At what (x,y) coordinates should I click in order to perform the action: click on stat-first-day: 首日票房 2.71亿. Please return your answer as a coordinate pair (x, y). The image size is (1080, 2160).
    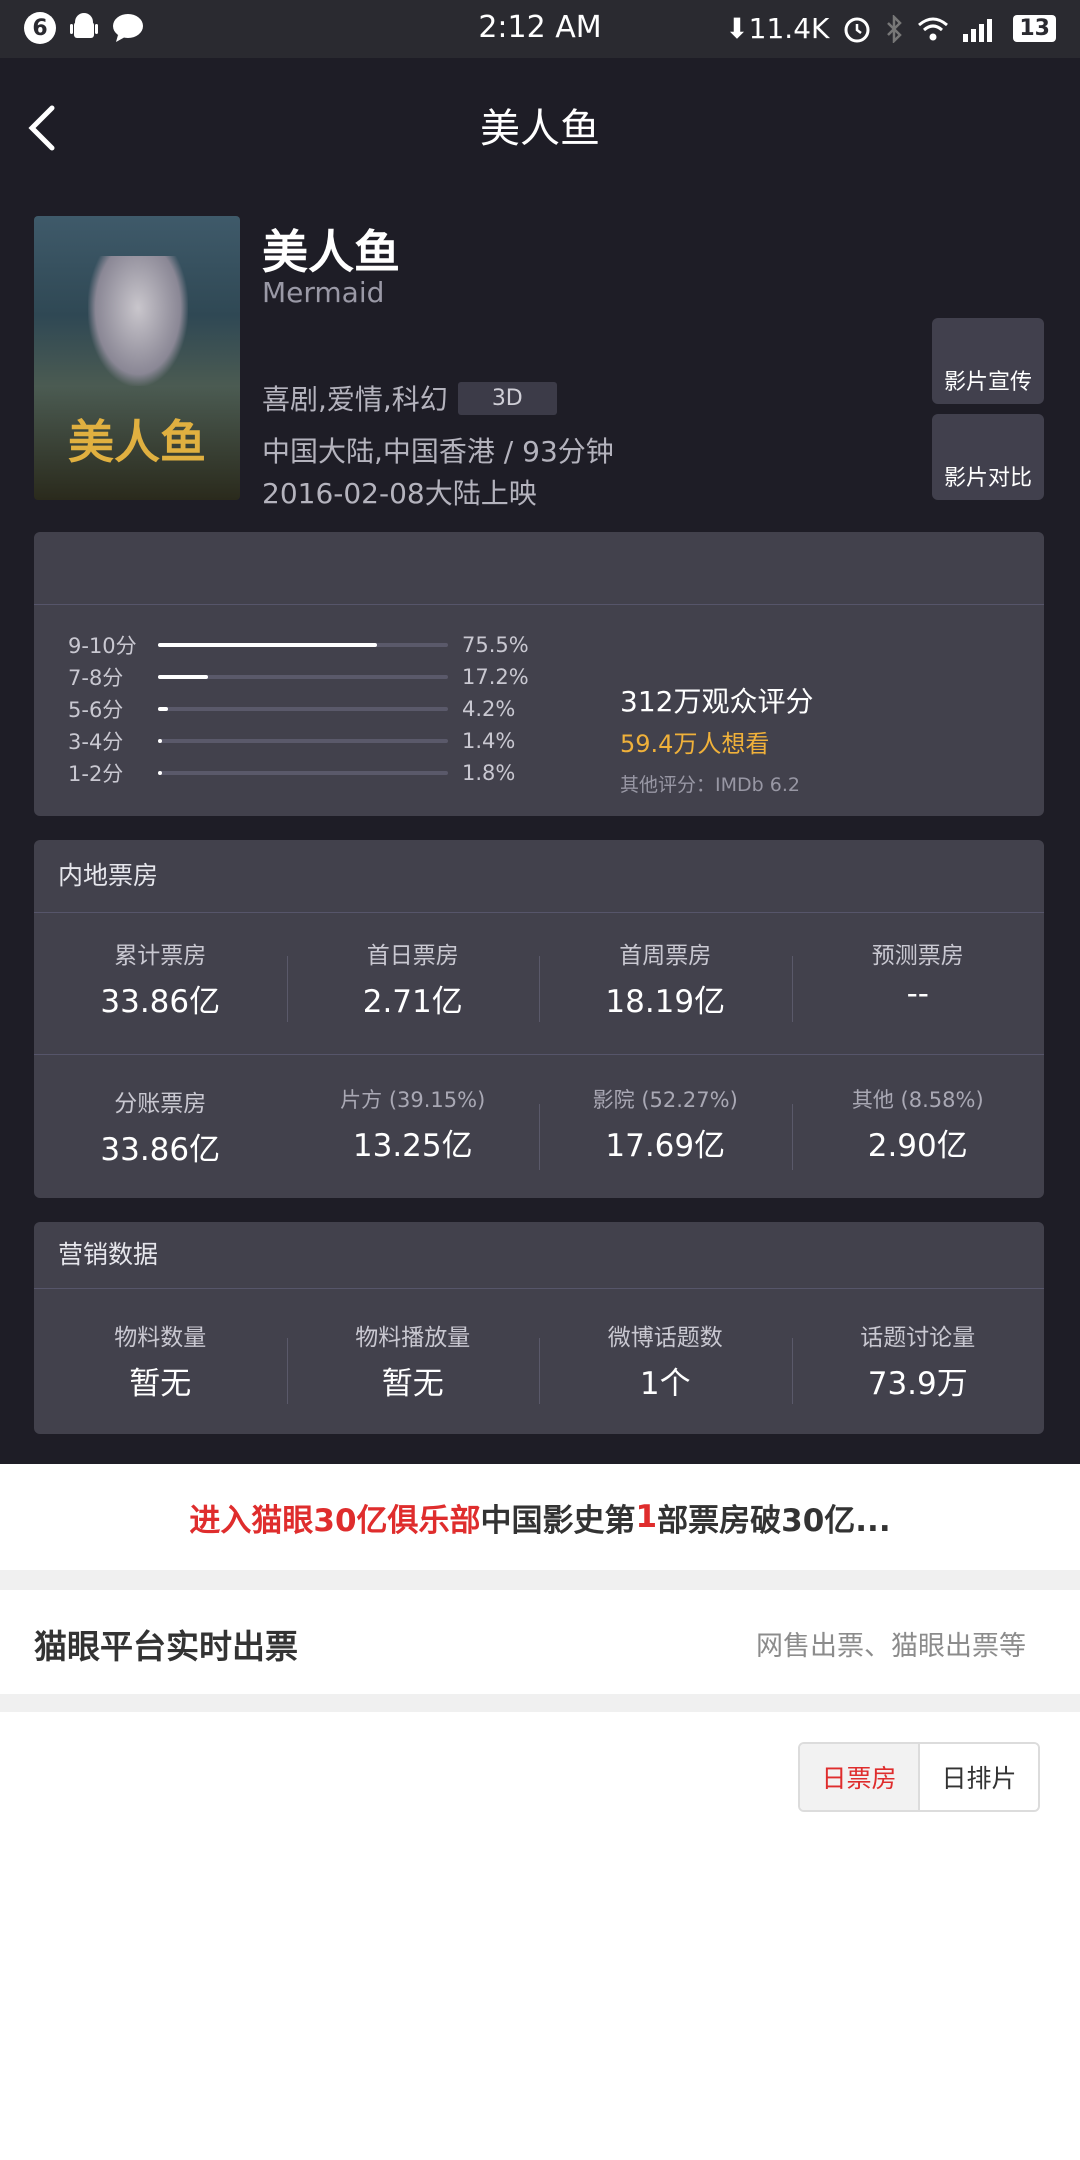
    Looking at the image, I should click on (413, 979).